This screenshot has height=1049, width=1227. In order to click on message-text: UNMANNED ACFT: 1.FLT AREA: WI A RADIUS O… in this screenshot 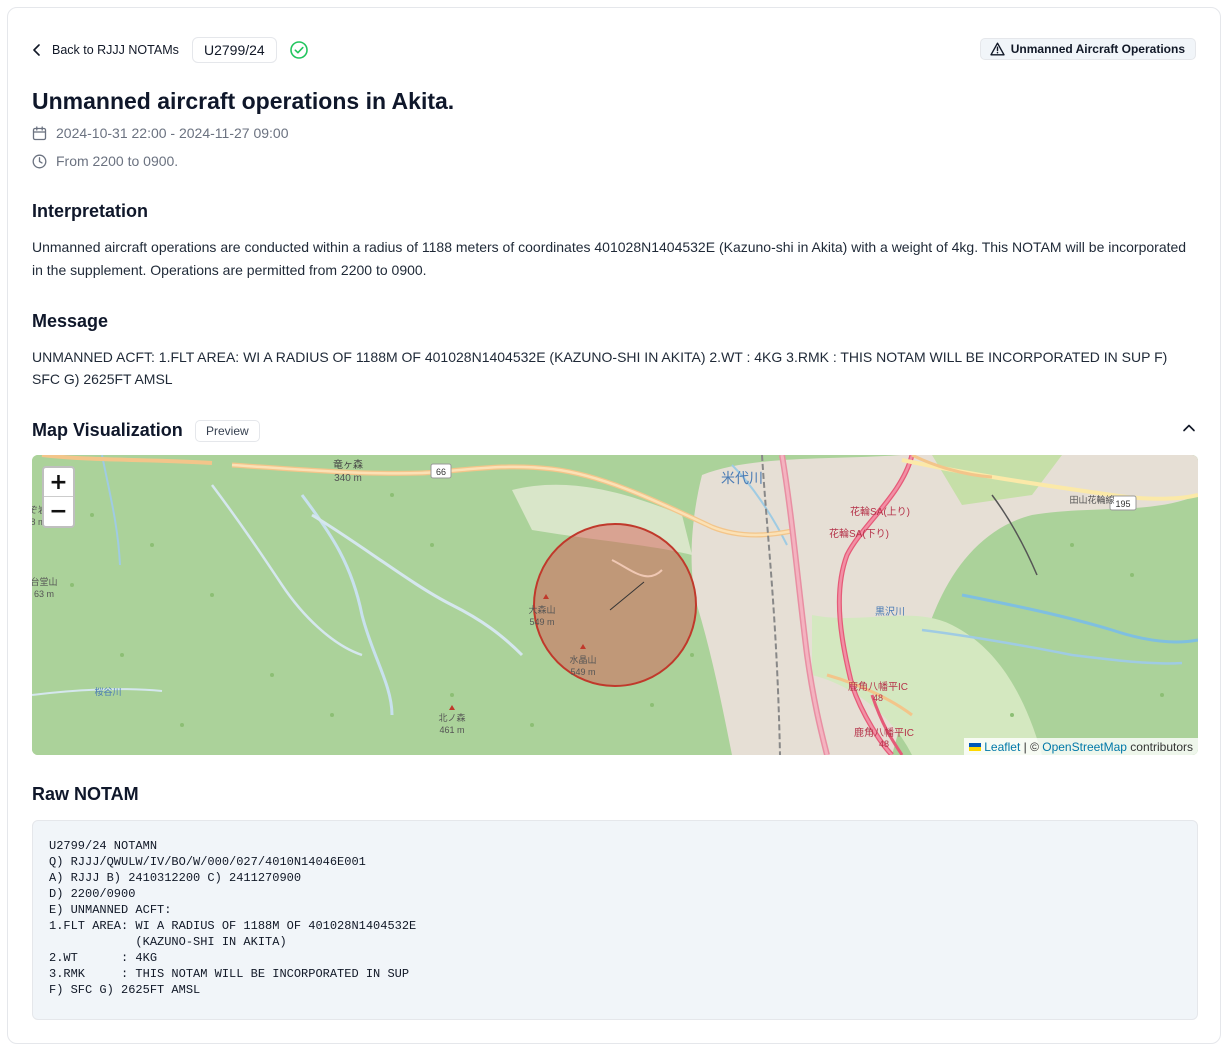, I will do `click(600, 368)`.